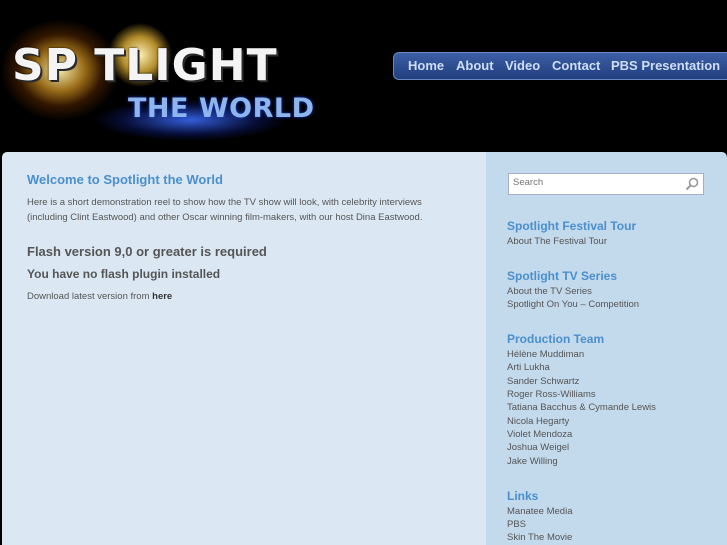 This screenshot has height=545, width=727. Describe the element at coordinates (595, 182) in the screenshot. I see `search-input` at that location.